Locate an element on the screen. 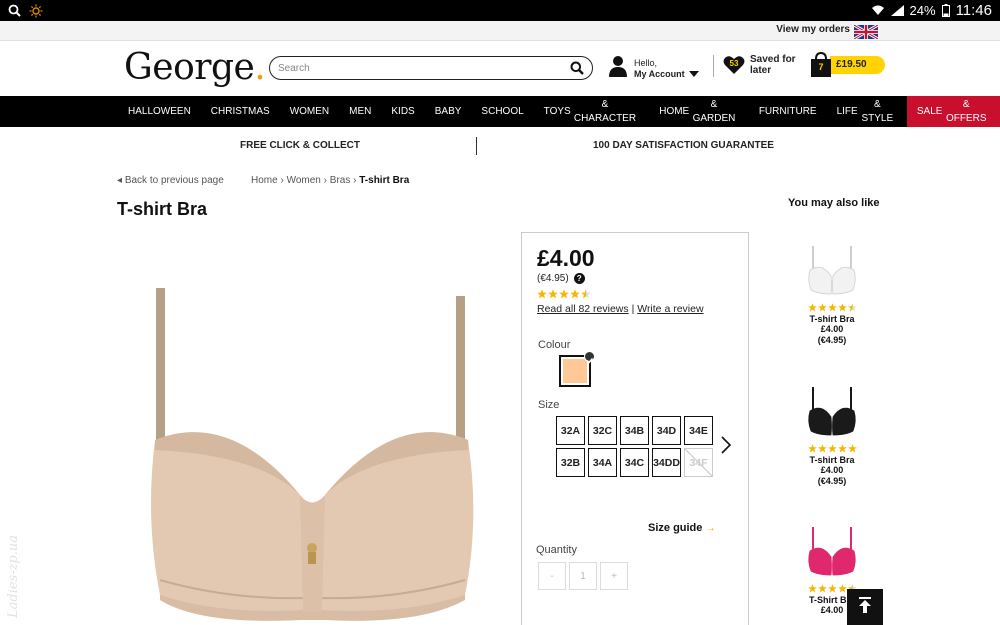 The width and height of the screenshot is (1000, 625). size-option-34dd: 34DD is located at coordinates (666, 462).